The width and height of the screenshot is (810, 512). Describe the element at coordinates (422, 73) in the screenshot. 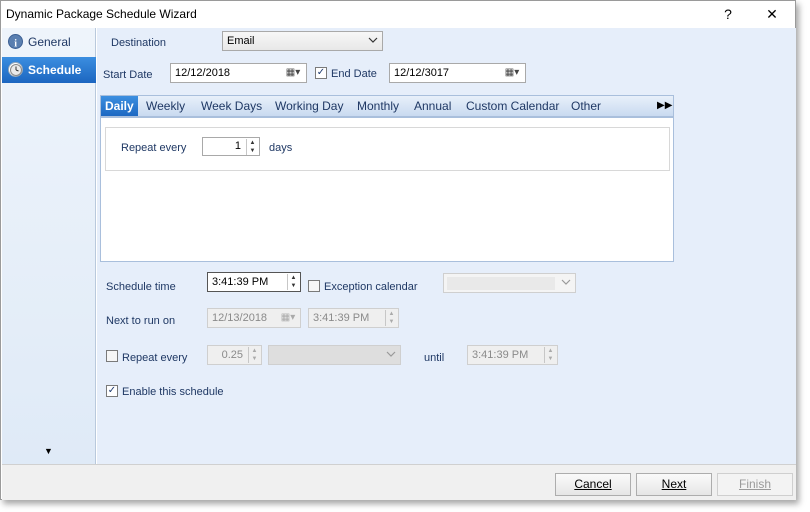

I see `end-date-value: 12/12/3017` at that location.